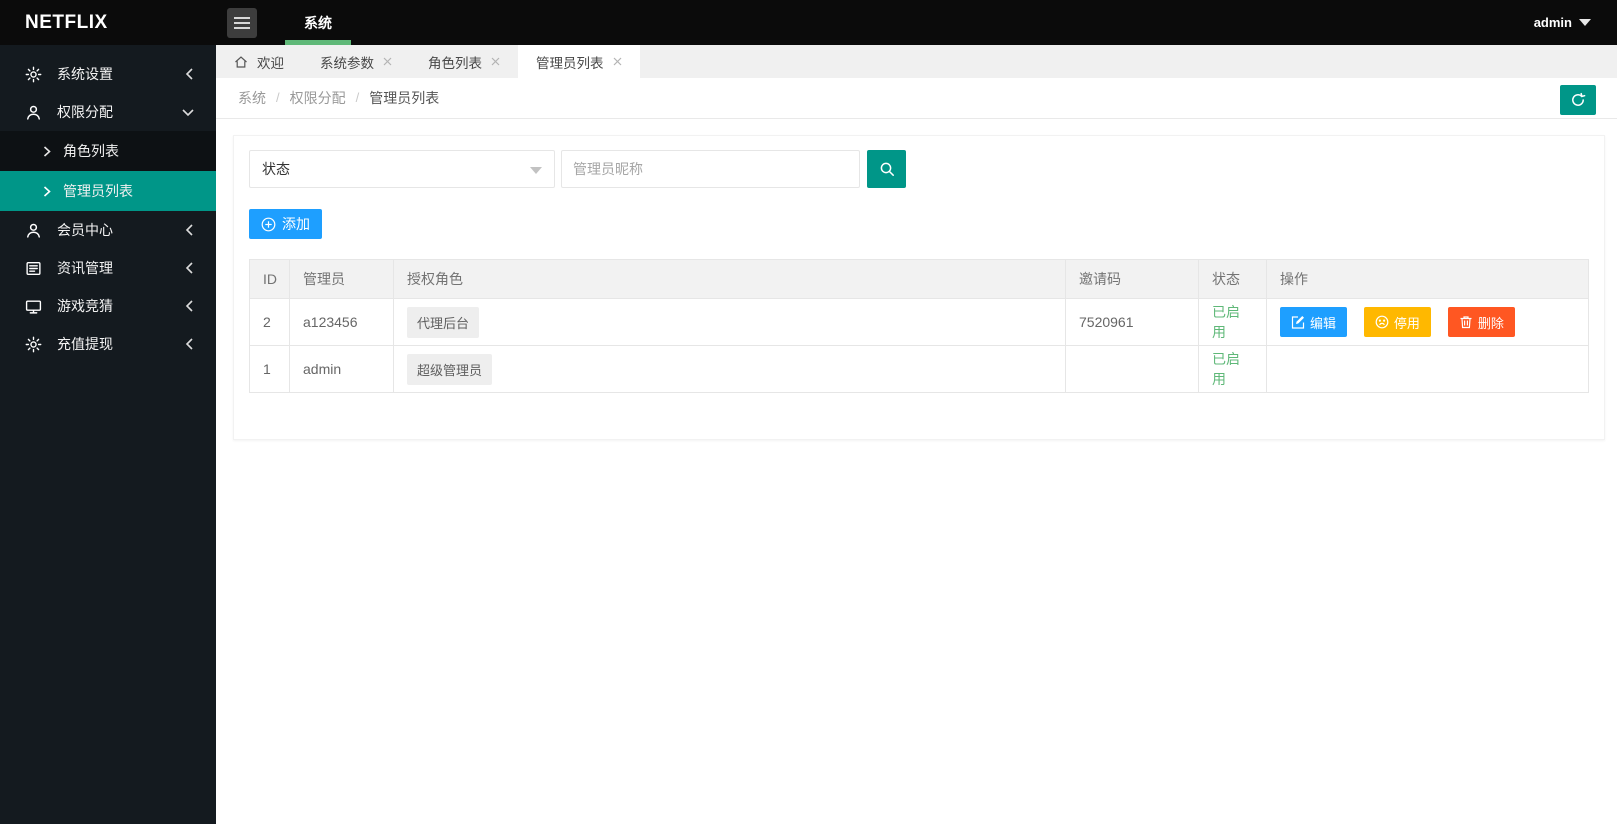 This screenshot has height=824, width=1617. Describe the element at coordinates (1481, 322) in the screenshot. I see `delete-button: 删除` at that location.